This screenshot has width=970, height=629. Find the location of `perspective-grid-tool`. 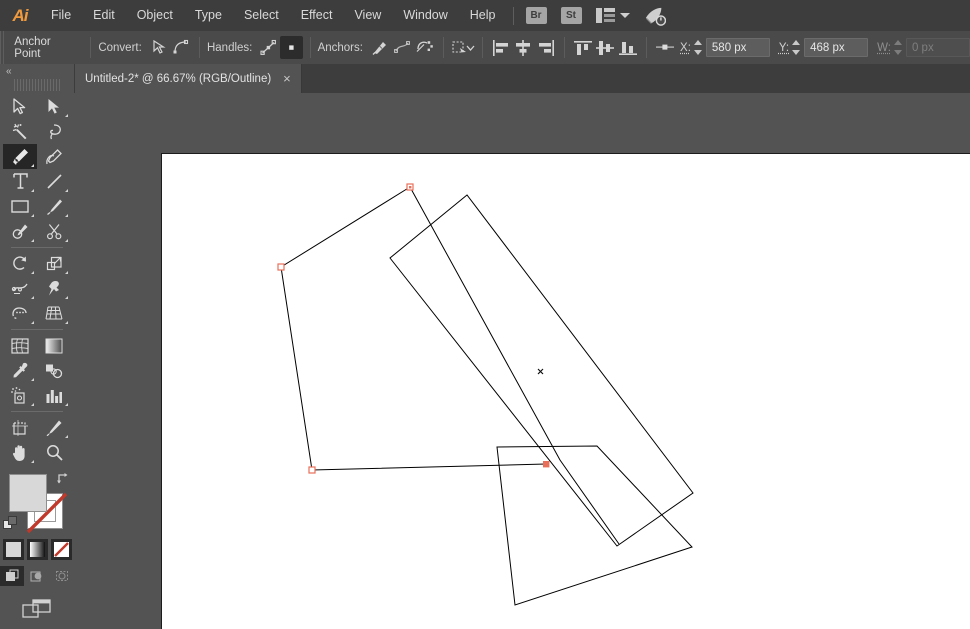

perspective-grid-tool is located at coordinates (54, 313).